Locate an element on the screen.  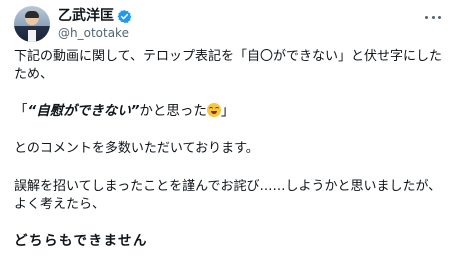
tweet-paragraph-2: 「“自慰ができない”かと思った」 is located at coordinates (230, 111).